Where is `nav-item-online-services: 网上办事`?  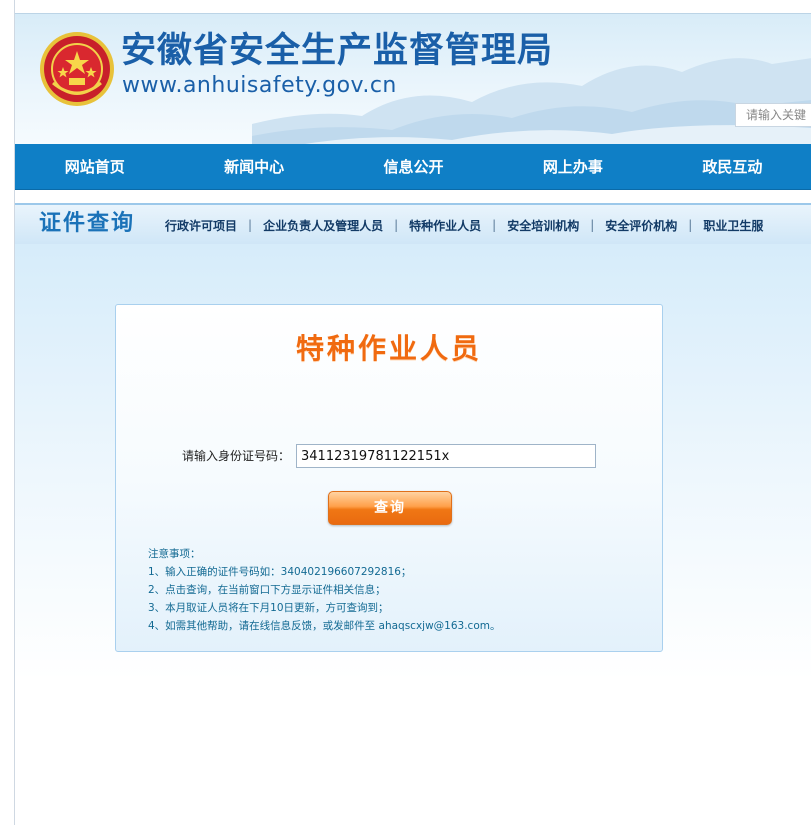
nav-item-online-services: 网上办事 is located at coordinates (572, 166).